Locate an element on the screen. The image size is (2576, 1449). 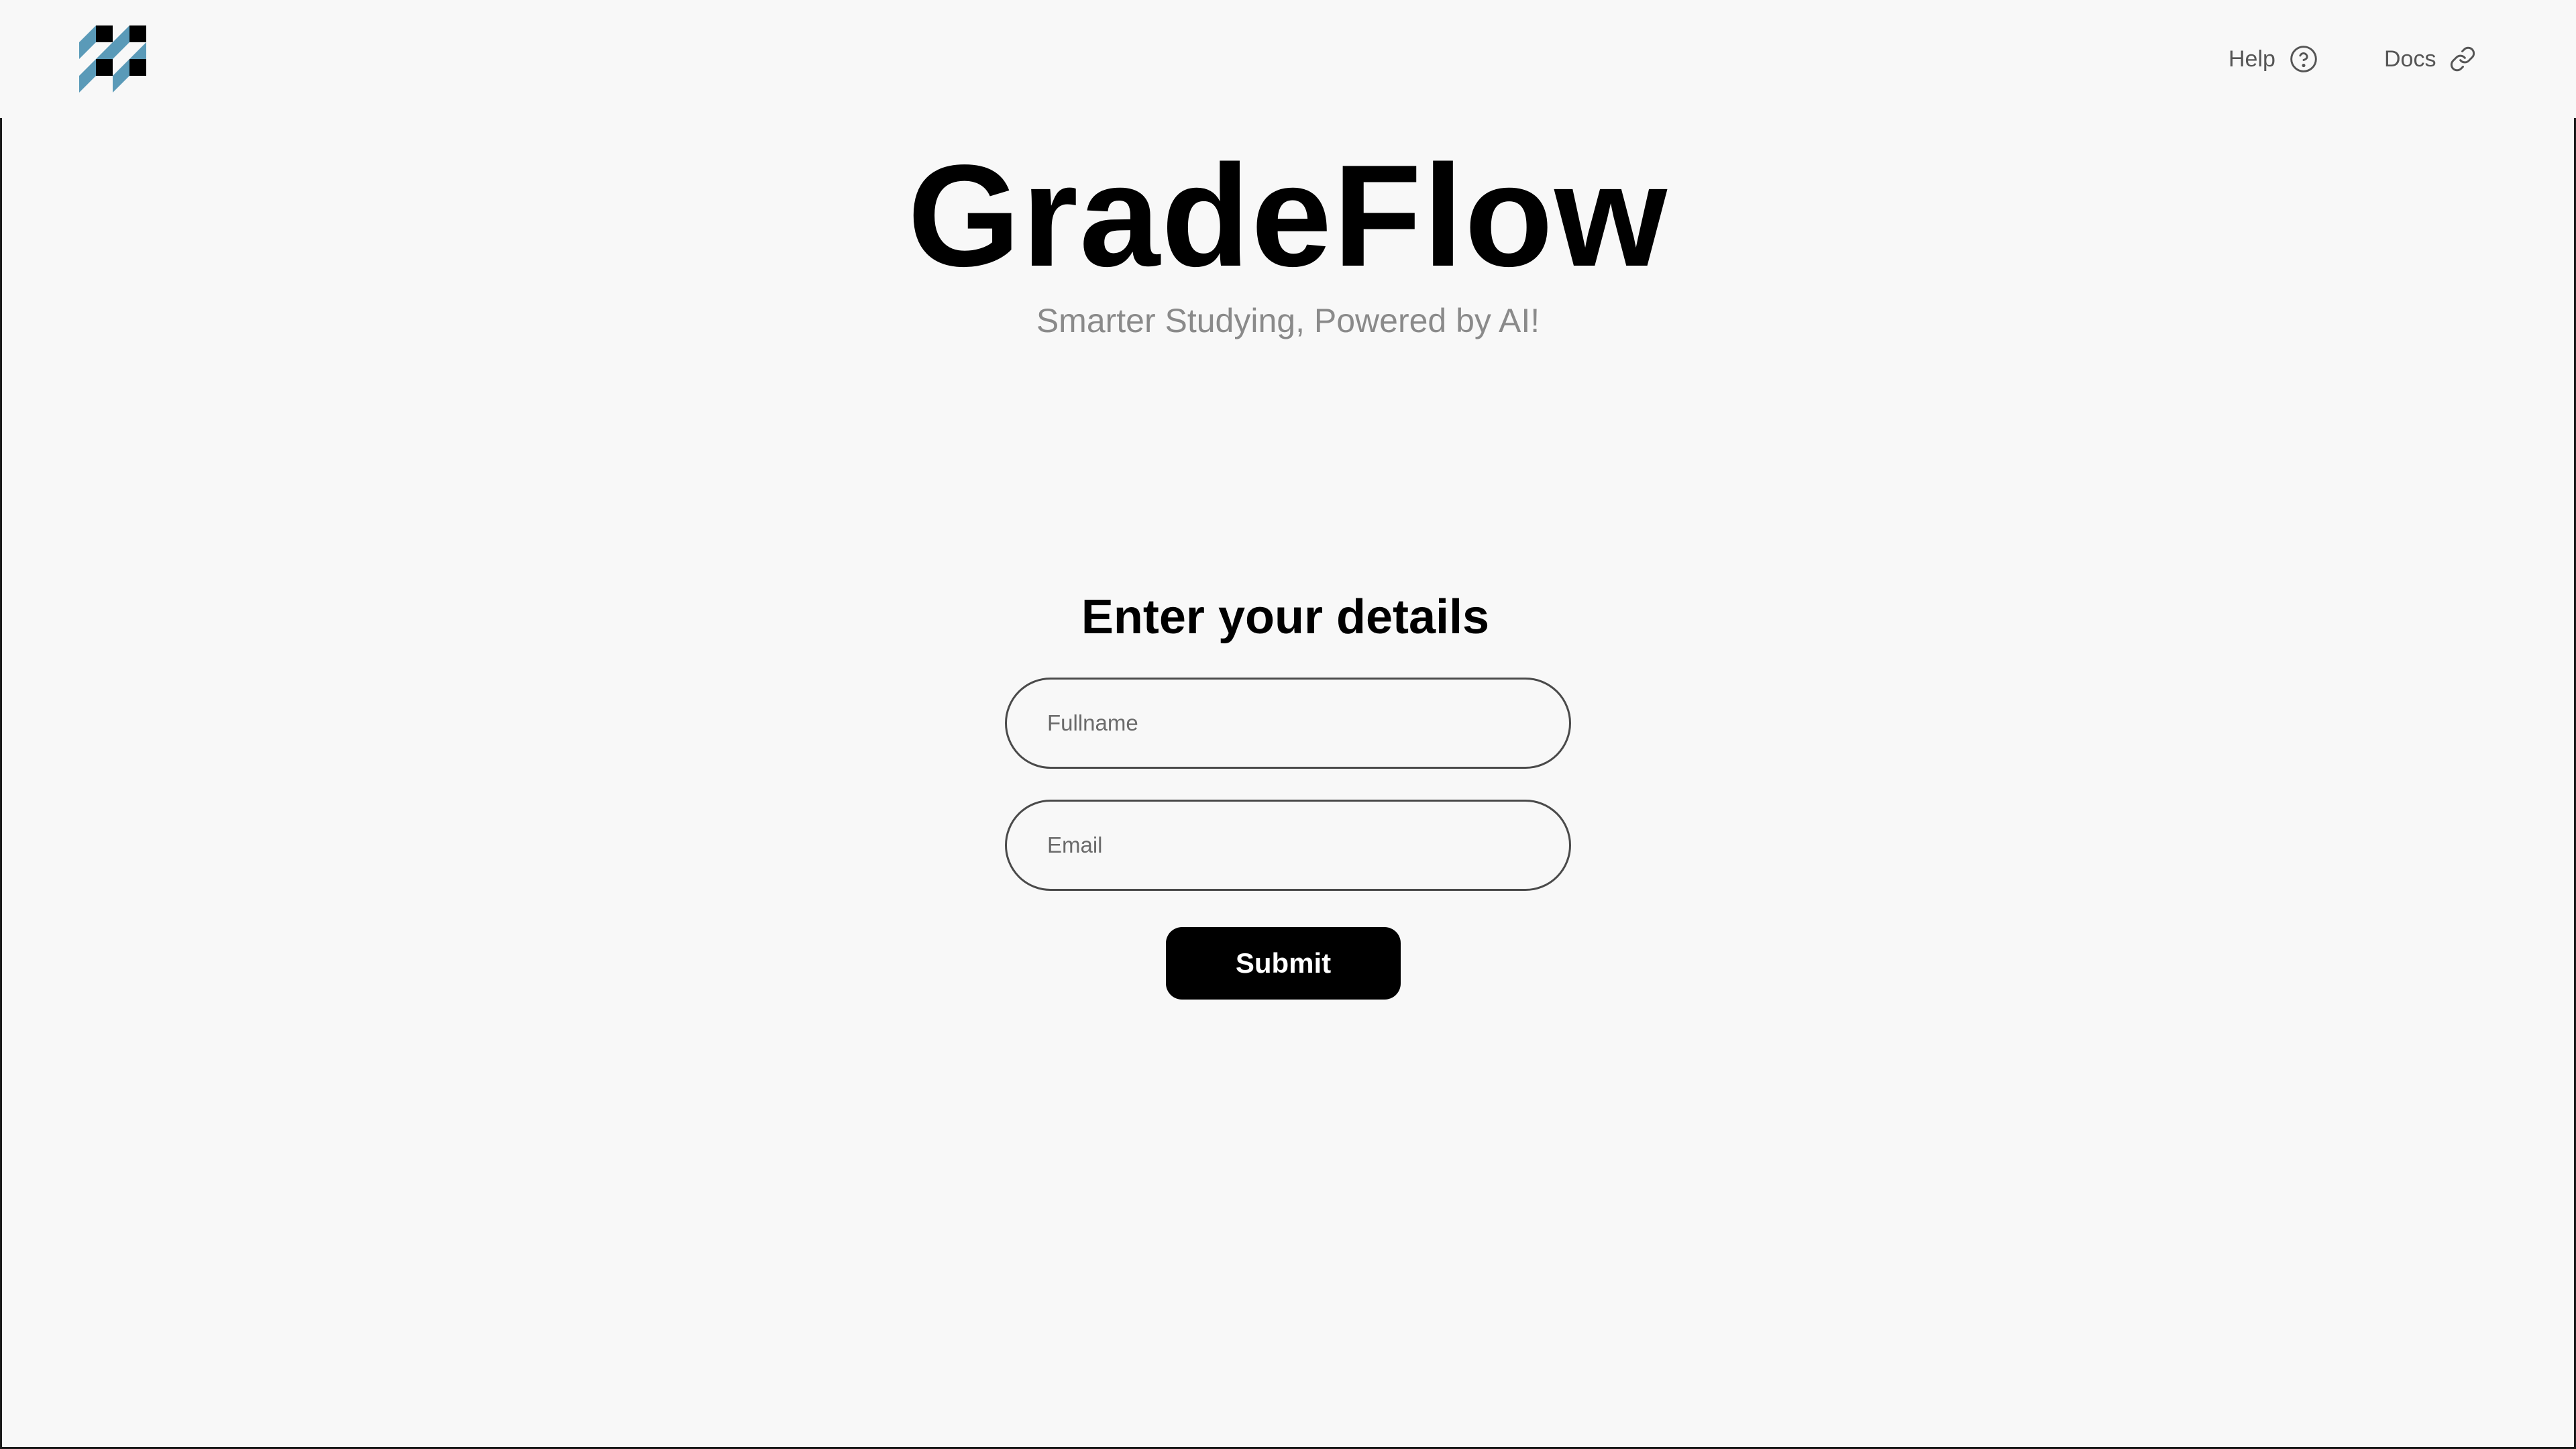
gradeflow-logo-icon is located at coordinates (112, 59).